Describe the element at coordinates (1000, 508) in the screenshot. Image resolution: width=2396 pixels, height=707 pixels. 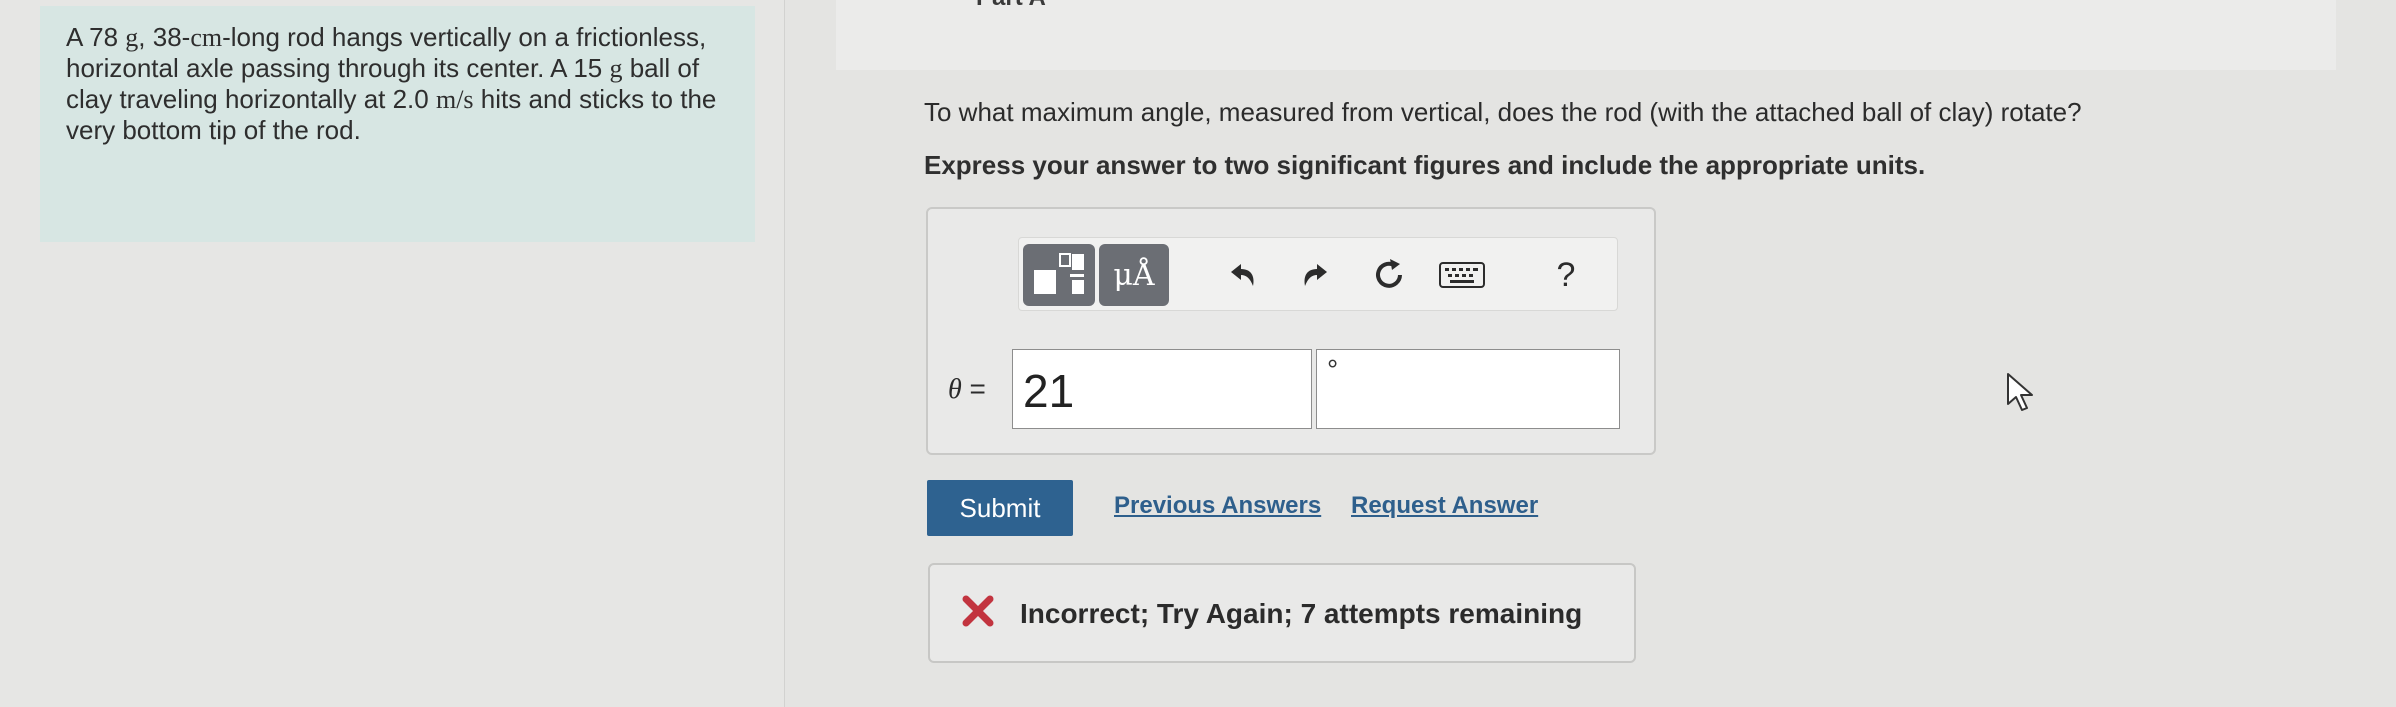
I see `submit-button: Submit` at that location.